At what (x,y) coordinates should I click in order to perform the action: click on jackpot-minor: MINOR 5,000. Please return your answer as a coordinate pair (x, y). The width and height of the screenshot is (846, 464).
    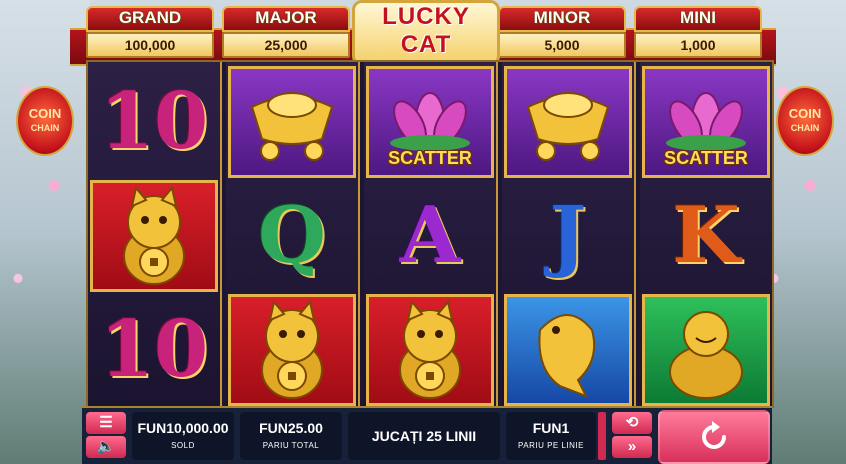
    Looking at the image, I should click on (562, 32).